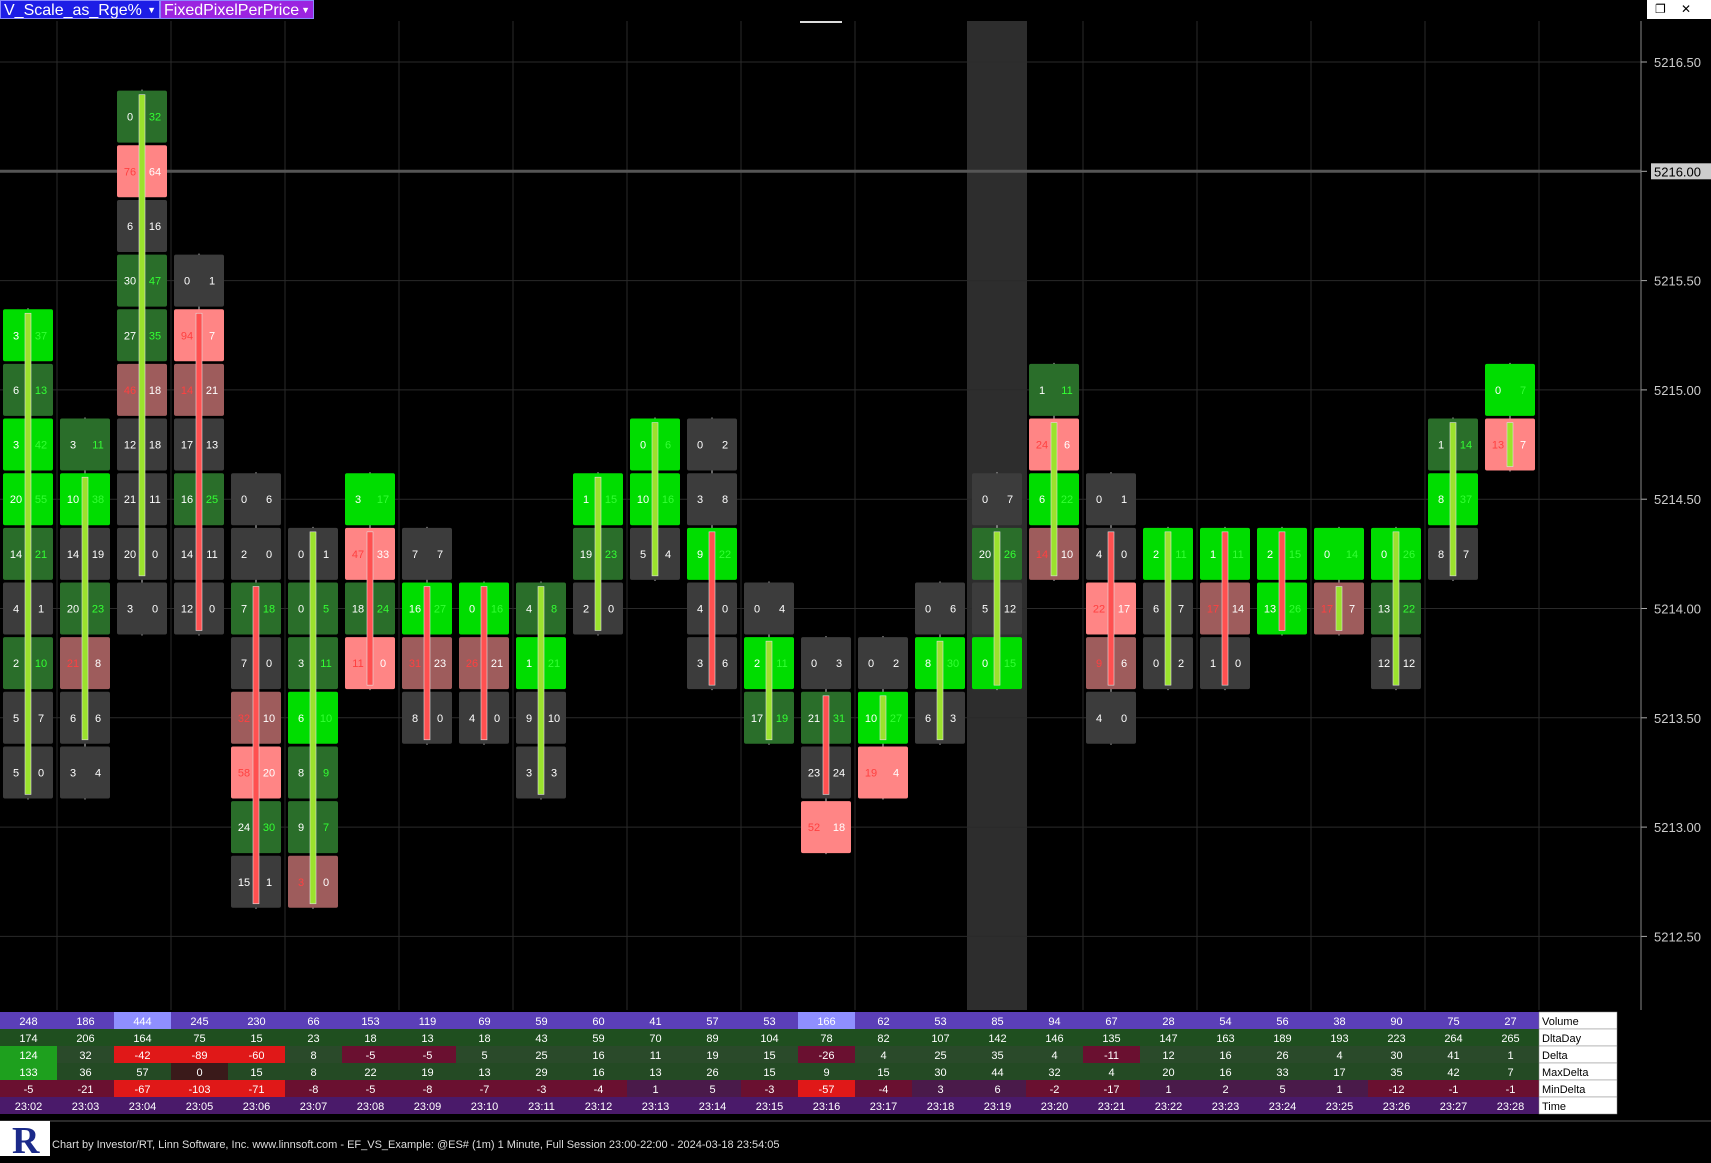  Describe the element at coordinates (1111, 1022) in the screenshot. I see `table-cell-value: 67` at that location.